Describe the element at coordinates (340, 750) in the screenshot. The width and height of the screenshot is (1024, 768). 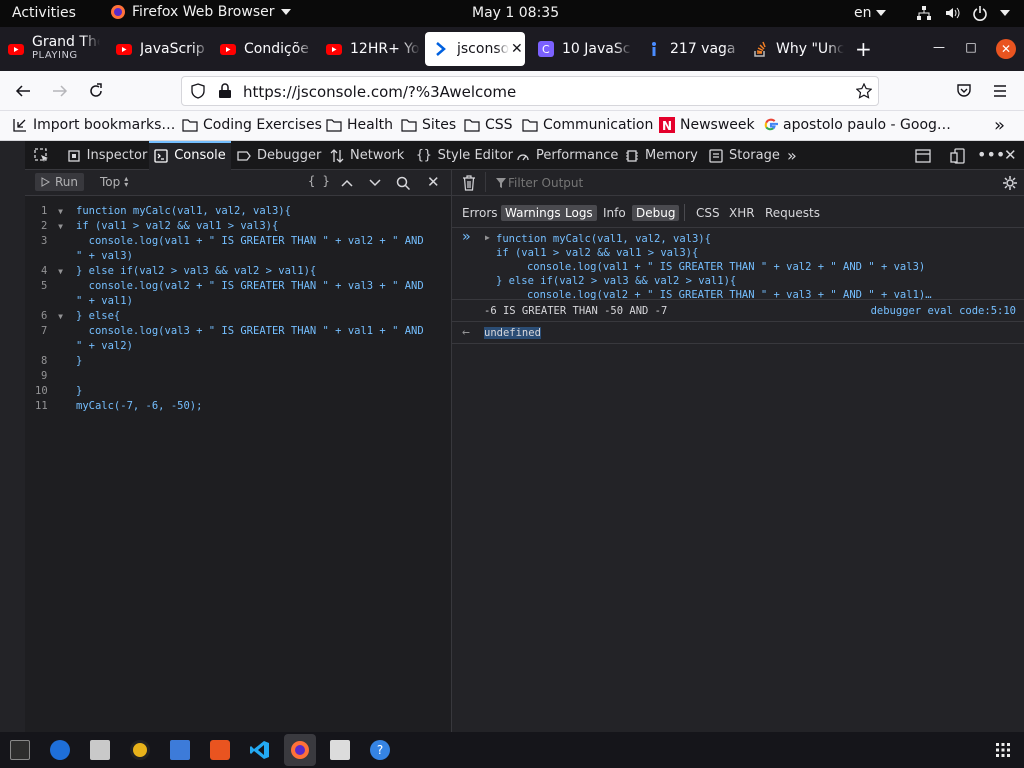
I see `screenshot-icon` at that location.